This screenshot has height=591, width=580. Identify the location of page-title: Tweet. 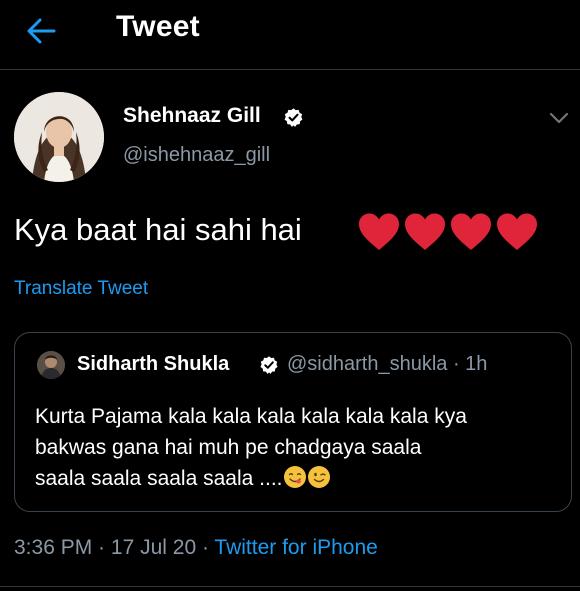
(158, 26).